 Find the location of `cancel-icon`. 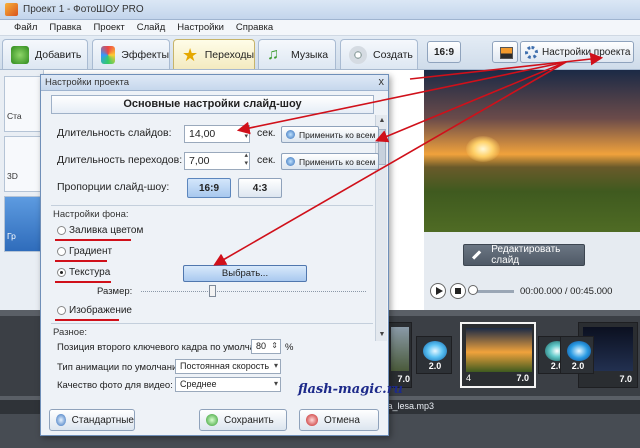

cancel-icon is located at coordinates (312, 420).